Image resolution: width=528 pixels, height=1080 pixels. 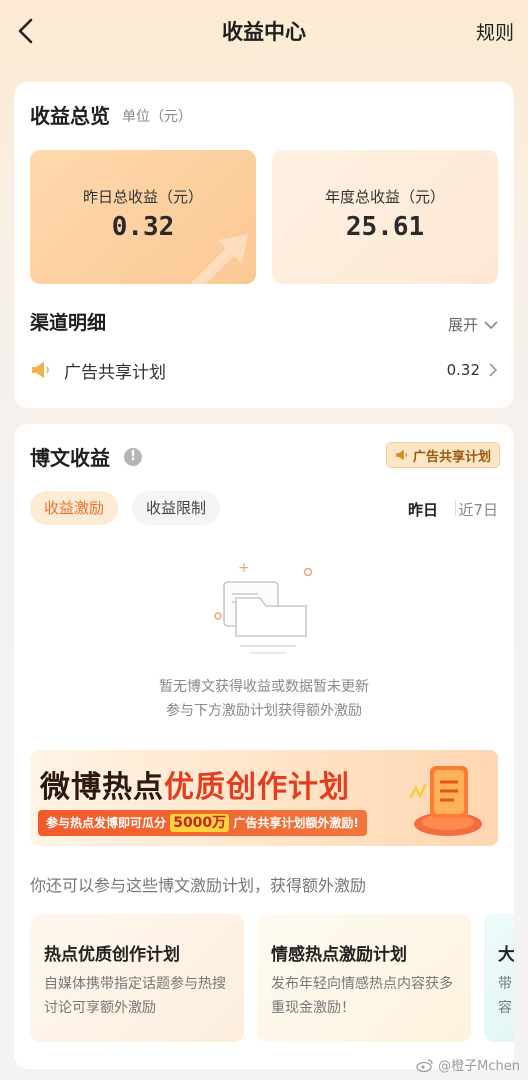 I want to click on plan-desc: 带容, so click(x=505, y=996).